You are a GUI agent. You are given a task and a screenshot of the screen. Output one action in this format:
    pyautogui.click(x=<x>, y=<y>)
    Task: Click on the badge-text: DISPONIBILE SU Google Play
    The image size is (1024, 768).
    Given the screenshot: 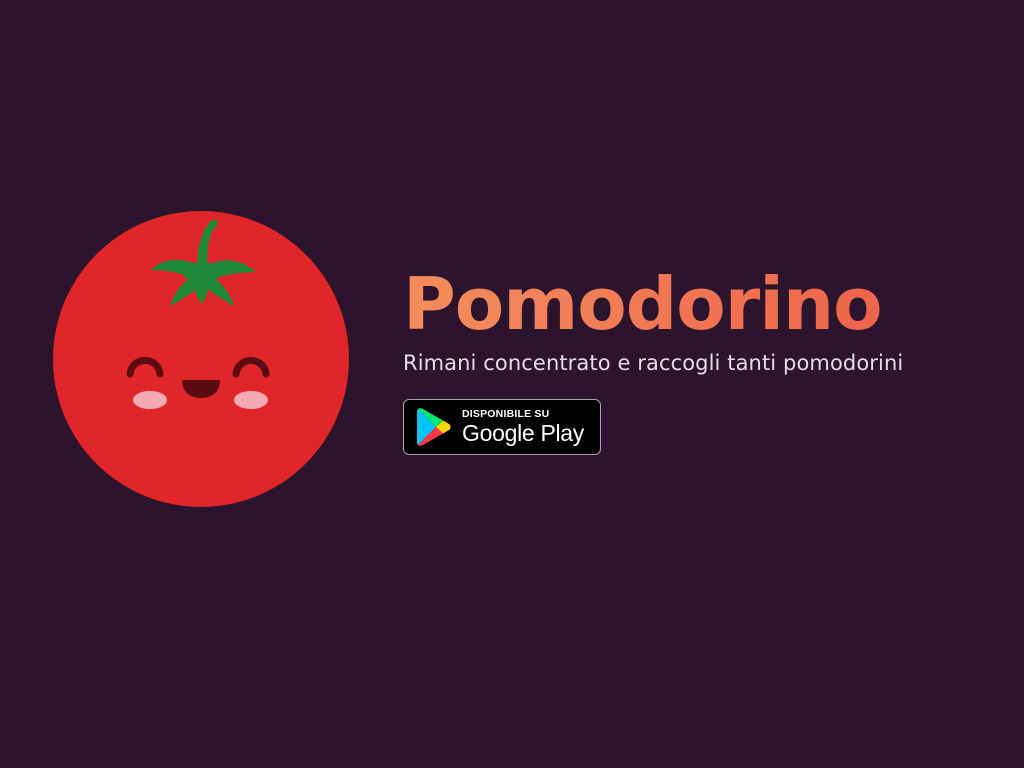 What is the action you would take?
    pyautogui.click(x=523, y=427)
    